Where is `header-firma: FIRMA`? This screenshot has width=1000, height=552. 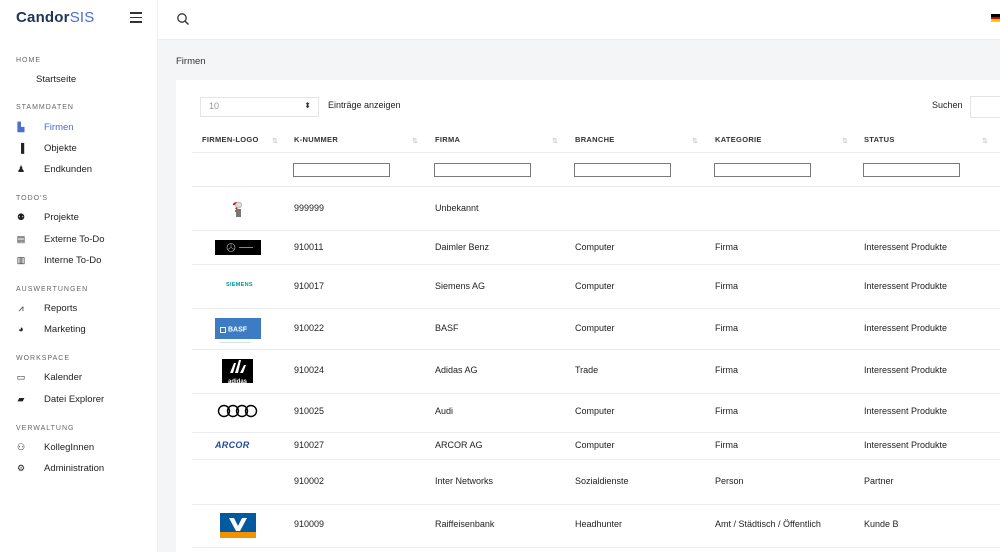 header-firma: FIRMA is located at coordinates (447, 139).